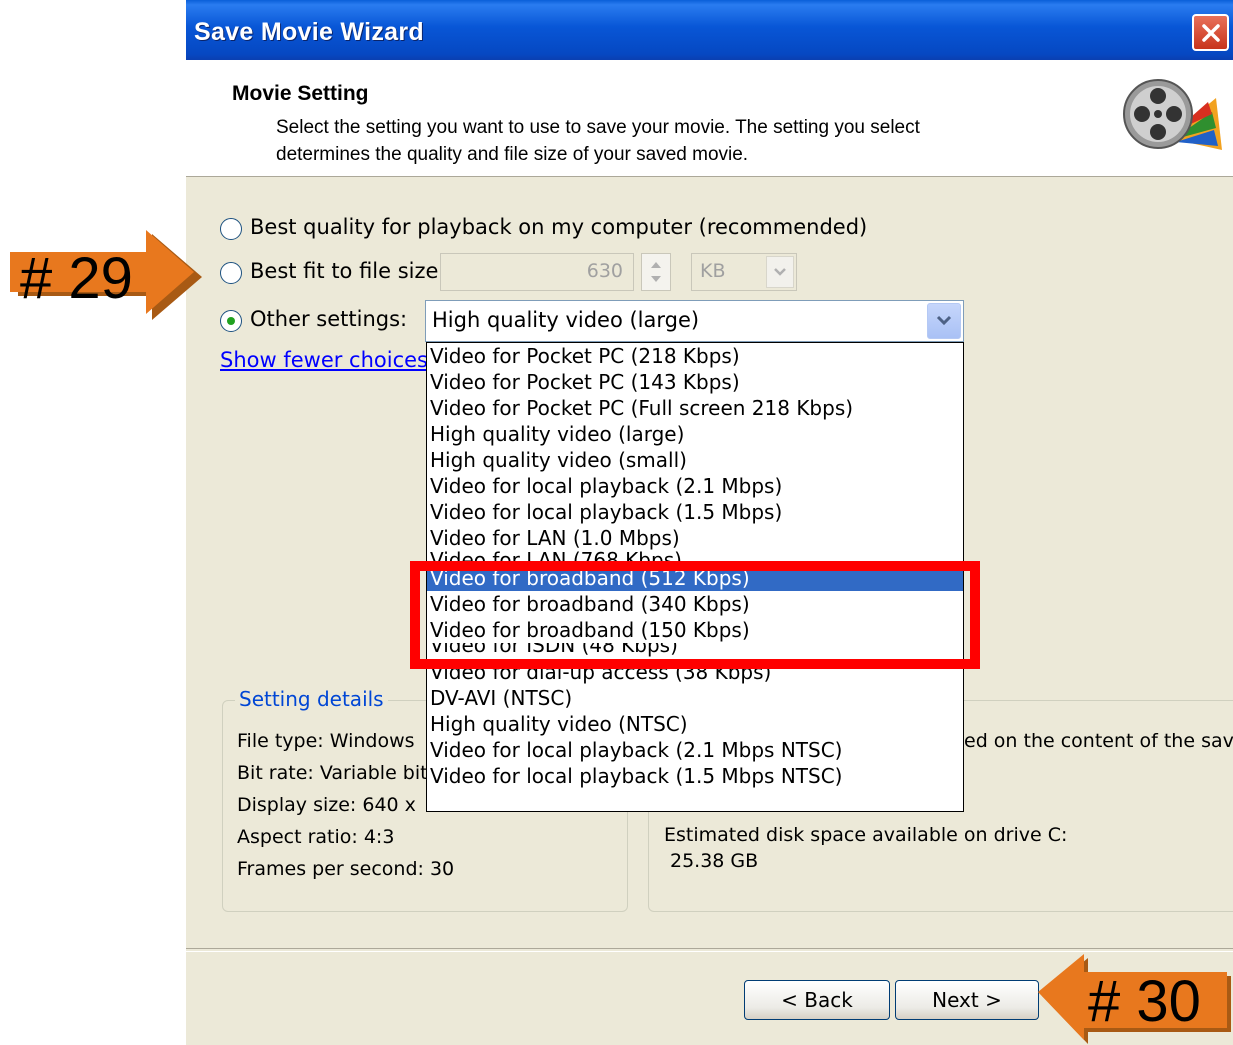 The height and width of the screenshot is (1045, 1233). What do you see at coordinates (713, 271) in the screenshot?
I see `file-size-unit-value: KB` at bounding box center [713, 271].